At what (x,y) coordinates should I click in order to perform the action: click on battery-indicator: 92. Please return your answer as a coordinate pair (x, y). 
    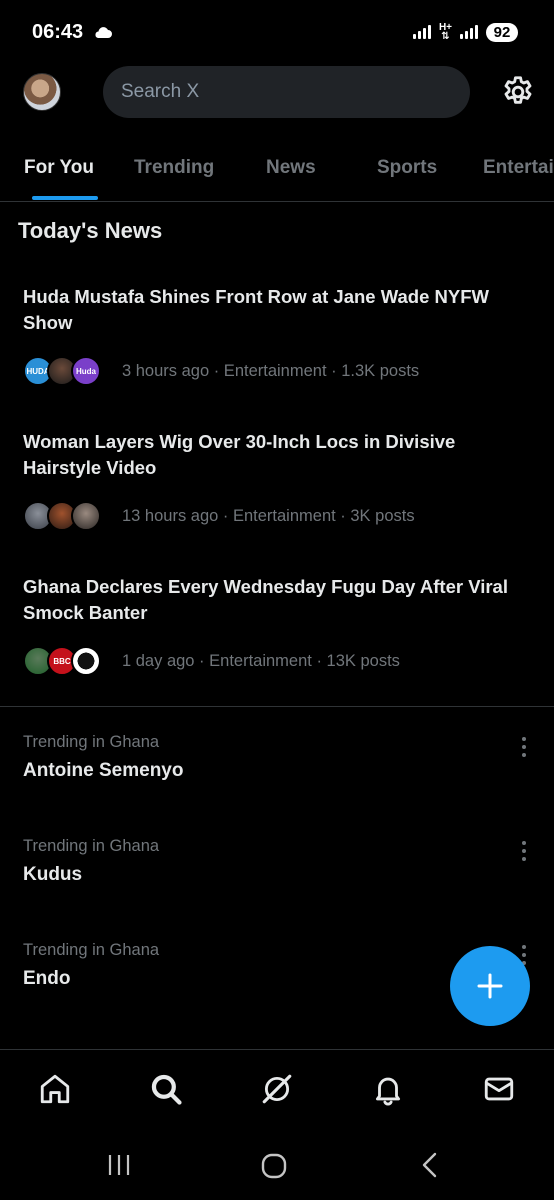
    Looking at the image, I should click on (502, 32).